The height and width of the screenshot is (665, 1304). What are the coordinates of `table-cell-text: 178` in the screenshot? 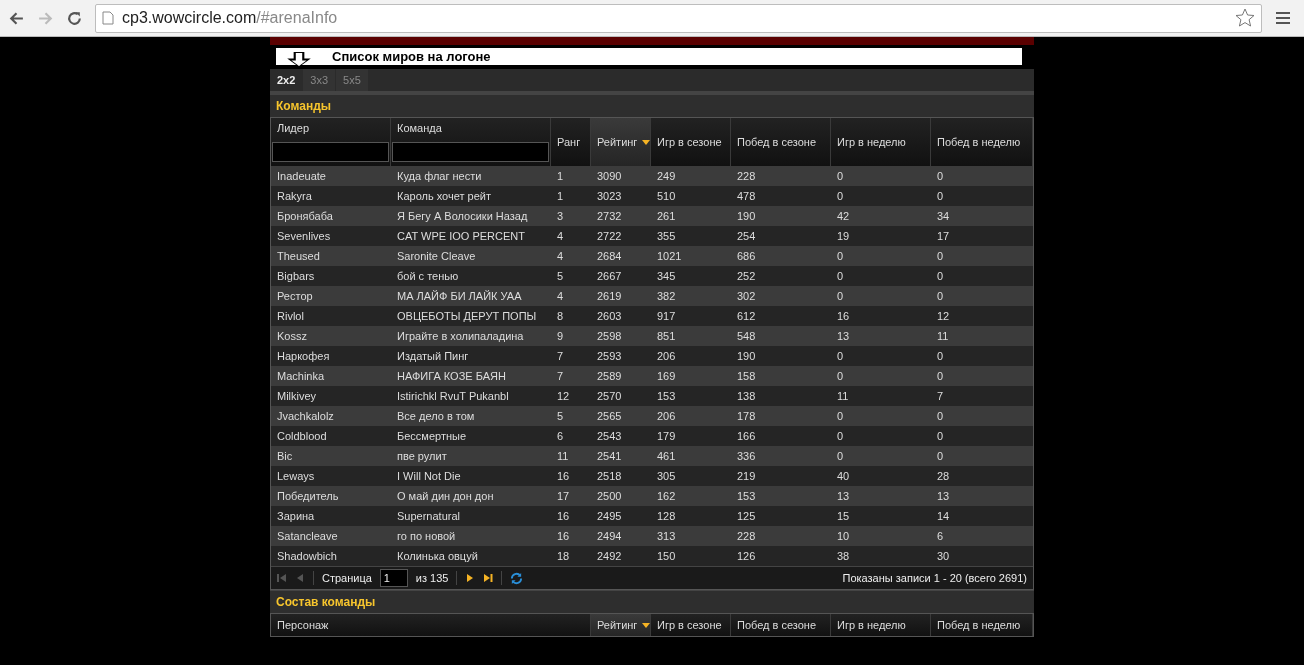 It's located at (746, 416).